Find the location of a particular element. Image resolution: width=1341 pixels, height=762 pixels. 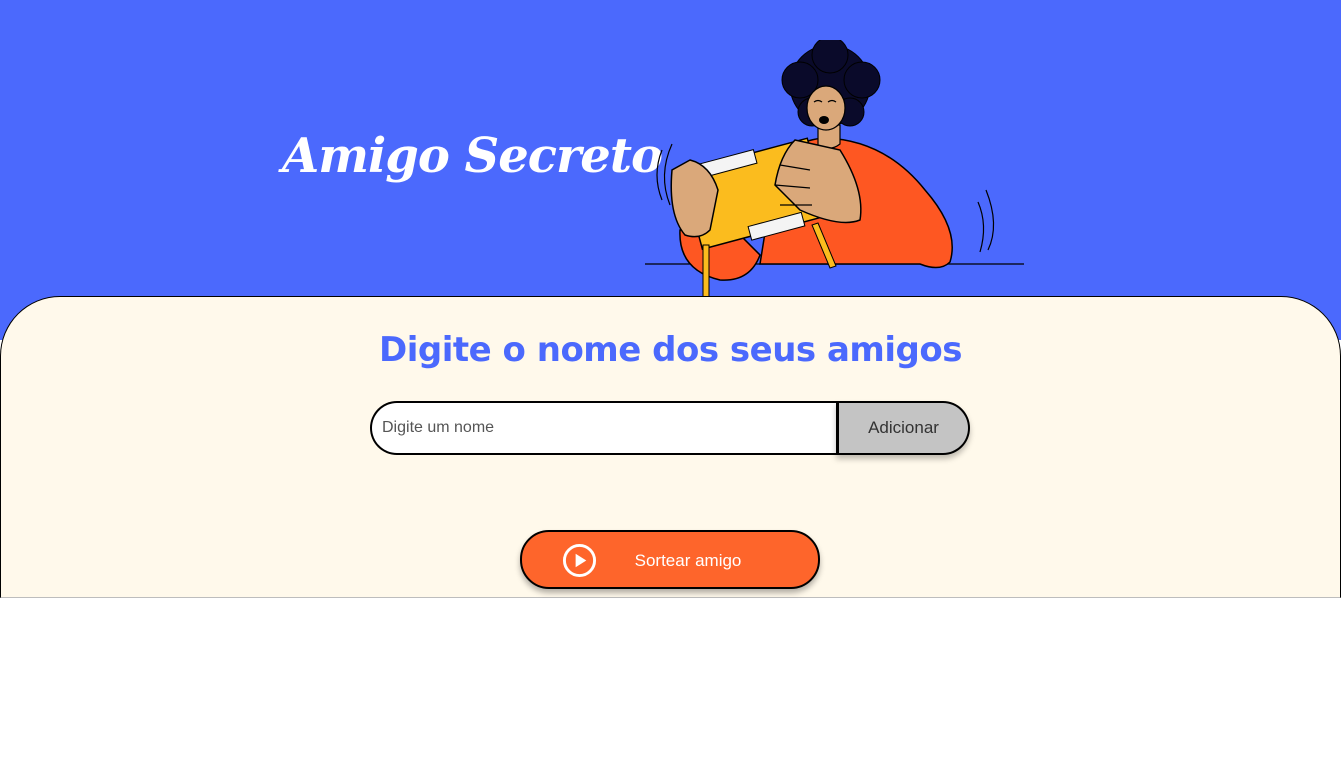

draw-button-label: Sortear amigo is located at coordinates (688, 560).